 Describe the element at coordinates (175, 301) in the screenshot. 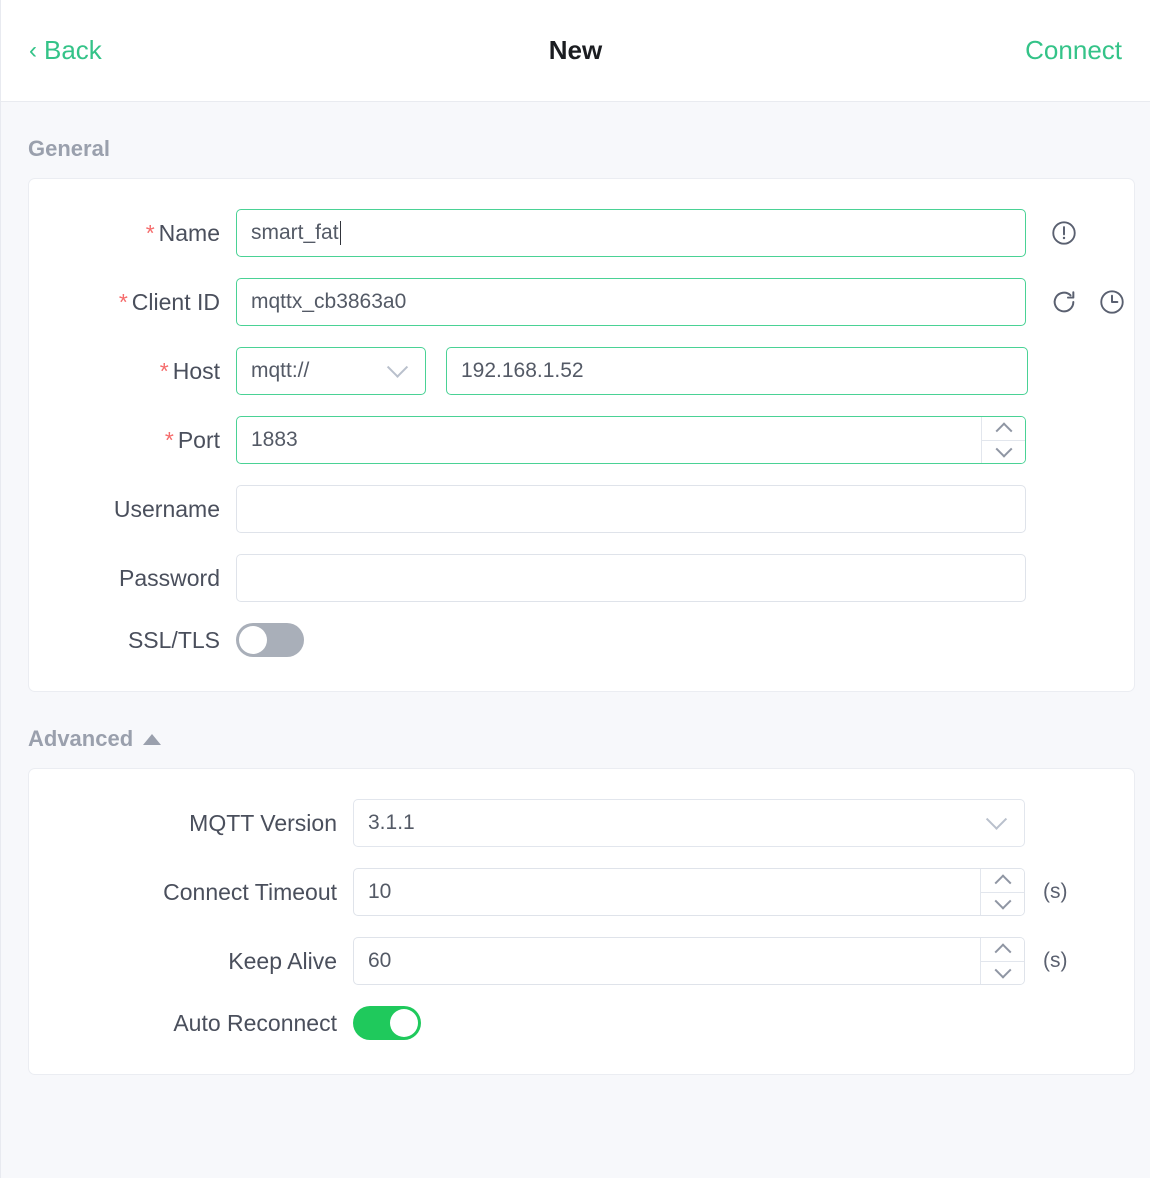

I see `client-id-label-text: Client ID` at that location.